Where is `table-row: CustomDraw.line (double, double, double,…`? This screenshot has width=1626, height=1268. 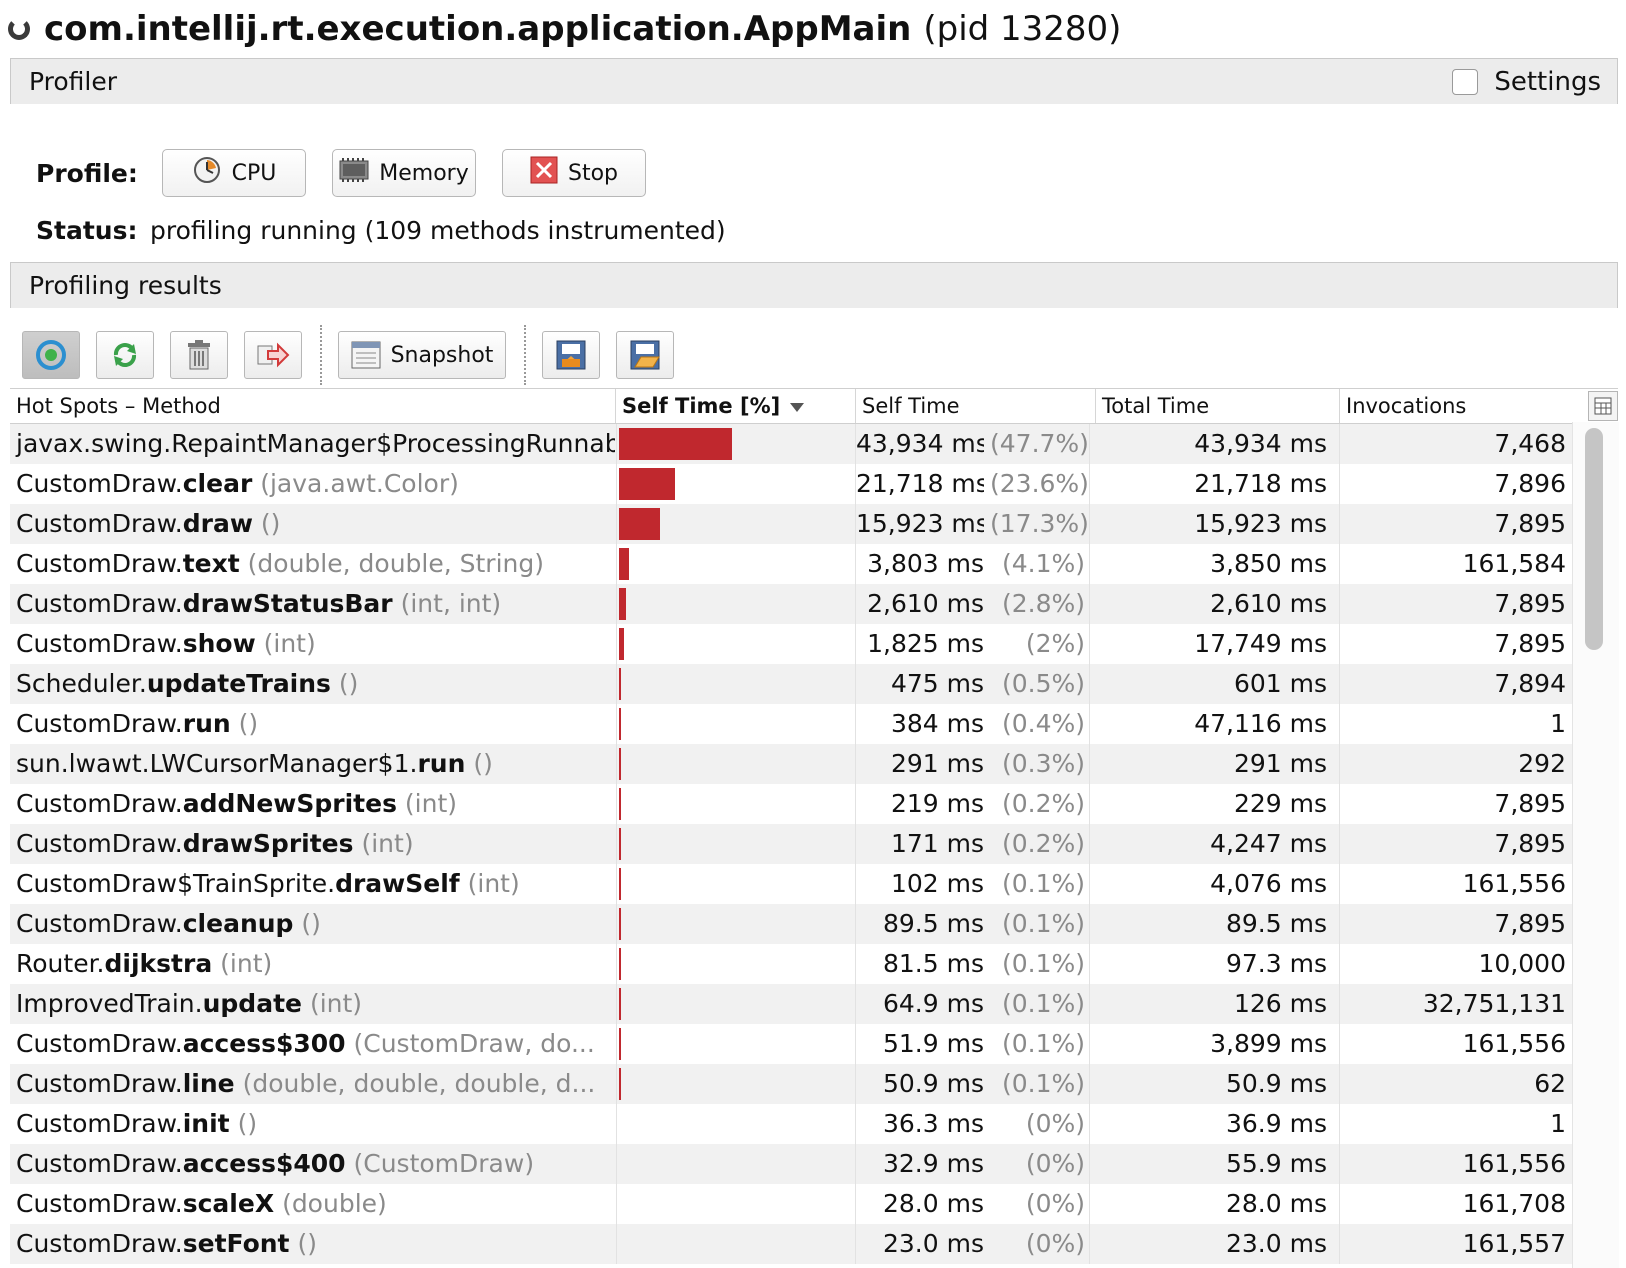
table-row: CustomDraw.line (double, double, double,… is located at coordinates (814, 1084).